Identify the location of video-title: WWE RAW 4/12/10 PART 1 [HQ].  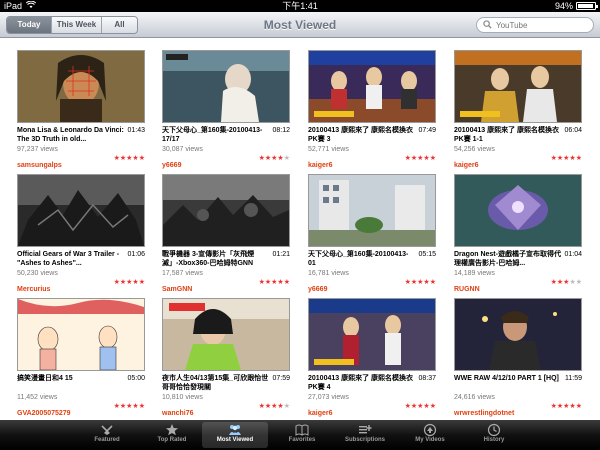
(508, 383).